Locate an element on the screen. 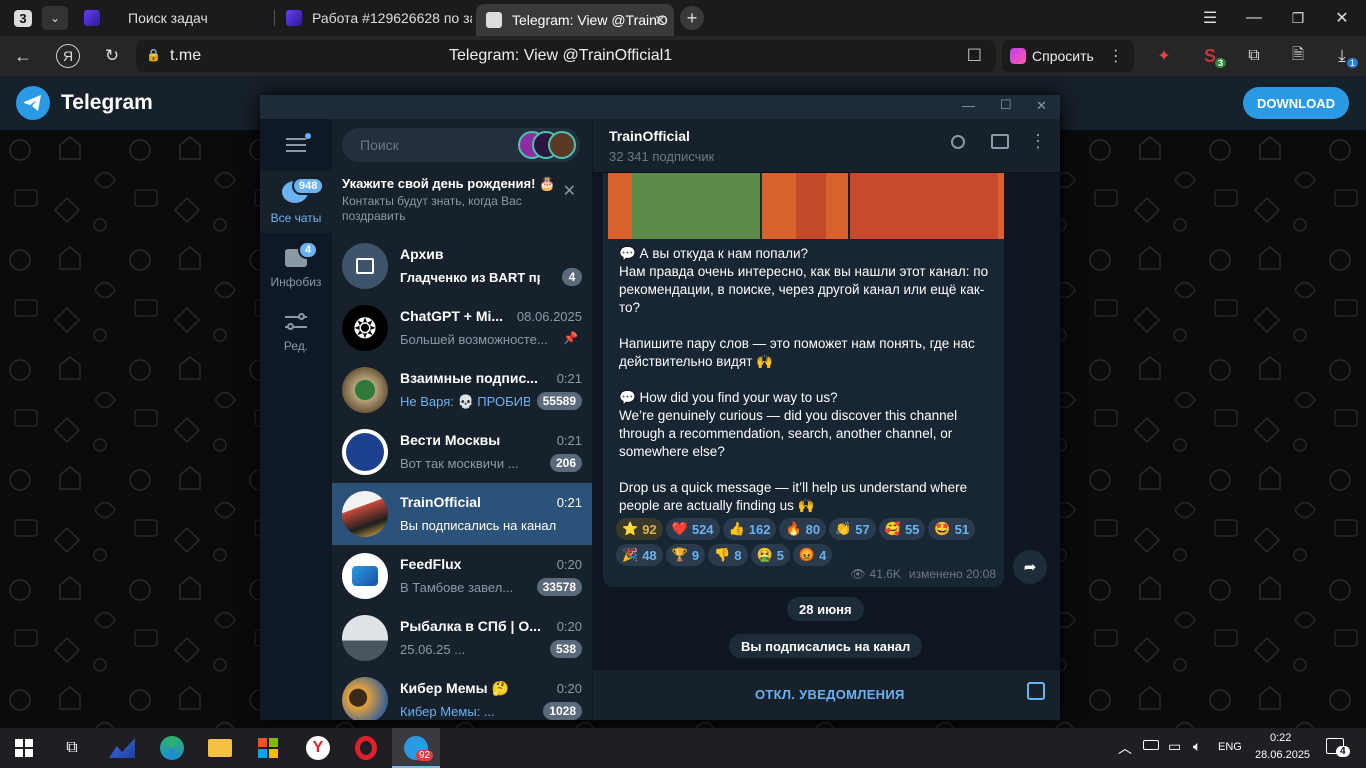 This screenshot has height=768, width=1366. reaction-chip: 😡 4 is located at coordinates (812, 555).